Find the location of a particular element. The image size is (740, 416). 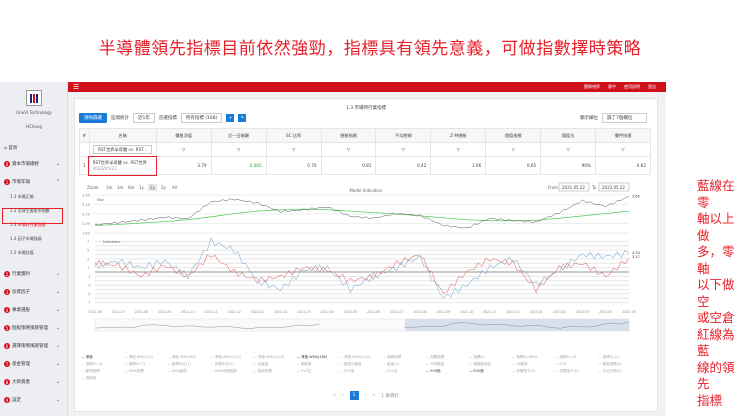

legend-item: — 指標Zs 71 is located at coordinates (145, 364).